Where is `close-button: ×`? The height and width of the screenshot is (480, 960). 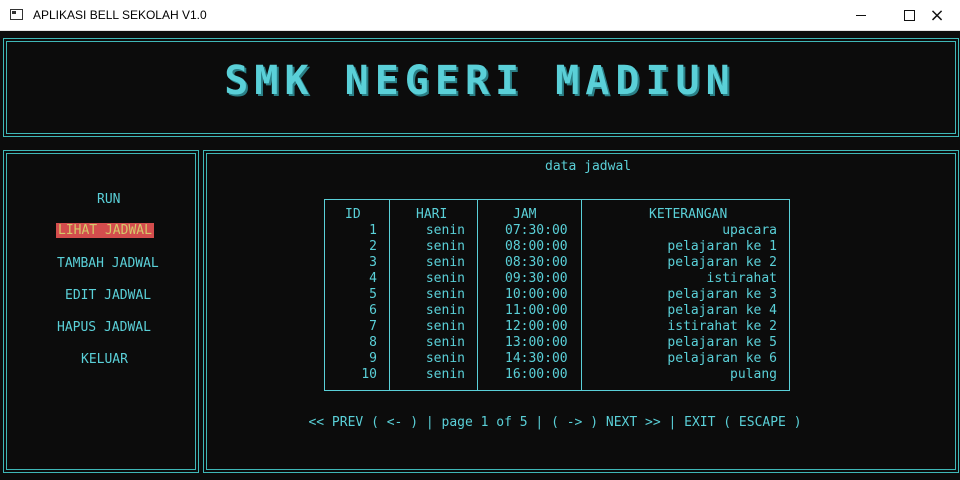 close-button: × is located at coordinates (937, 15).